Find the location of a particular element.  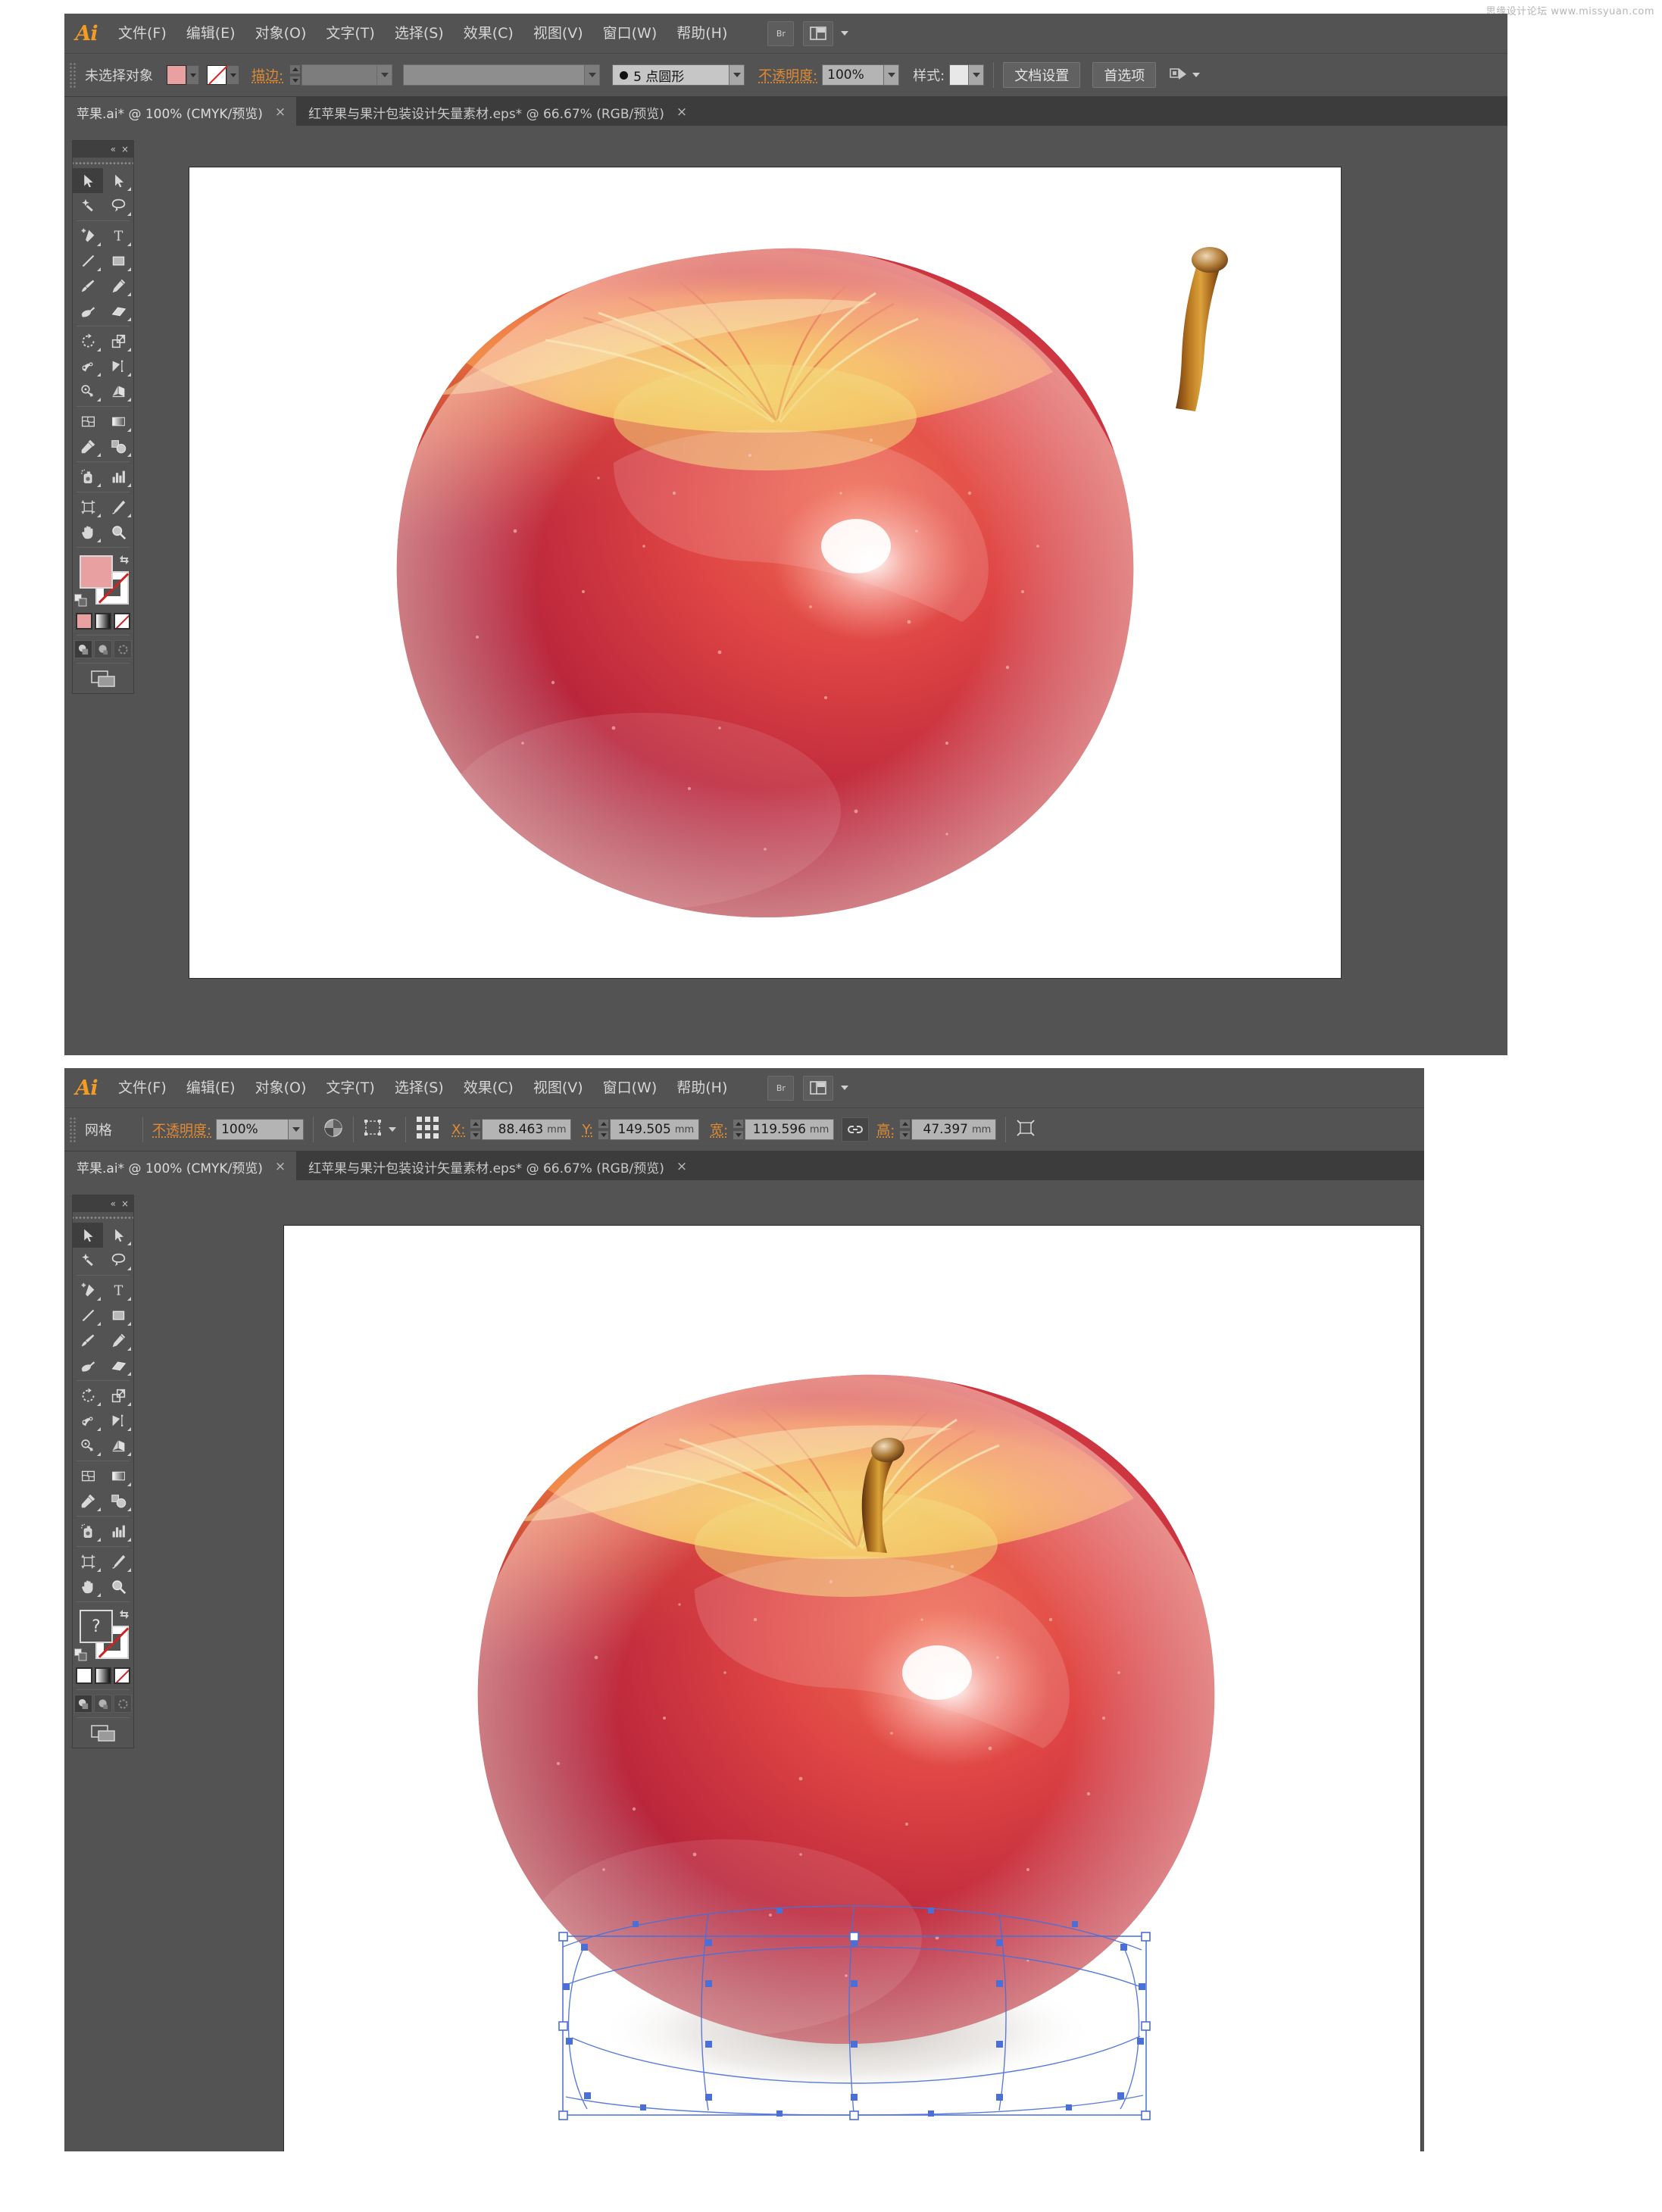

stroke-profile-field is located at coordinates (495, 75).